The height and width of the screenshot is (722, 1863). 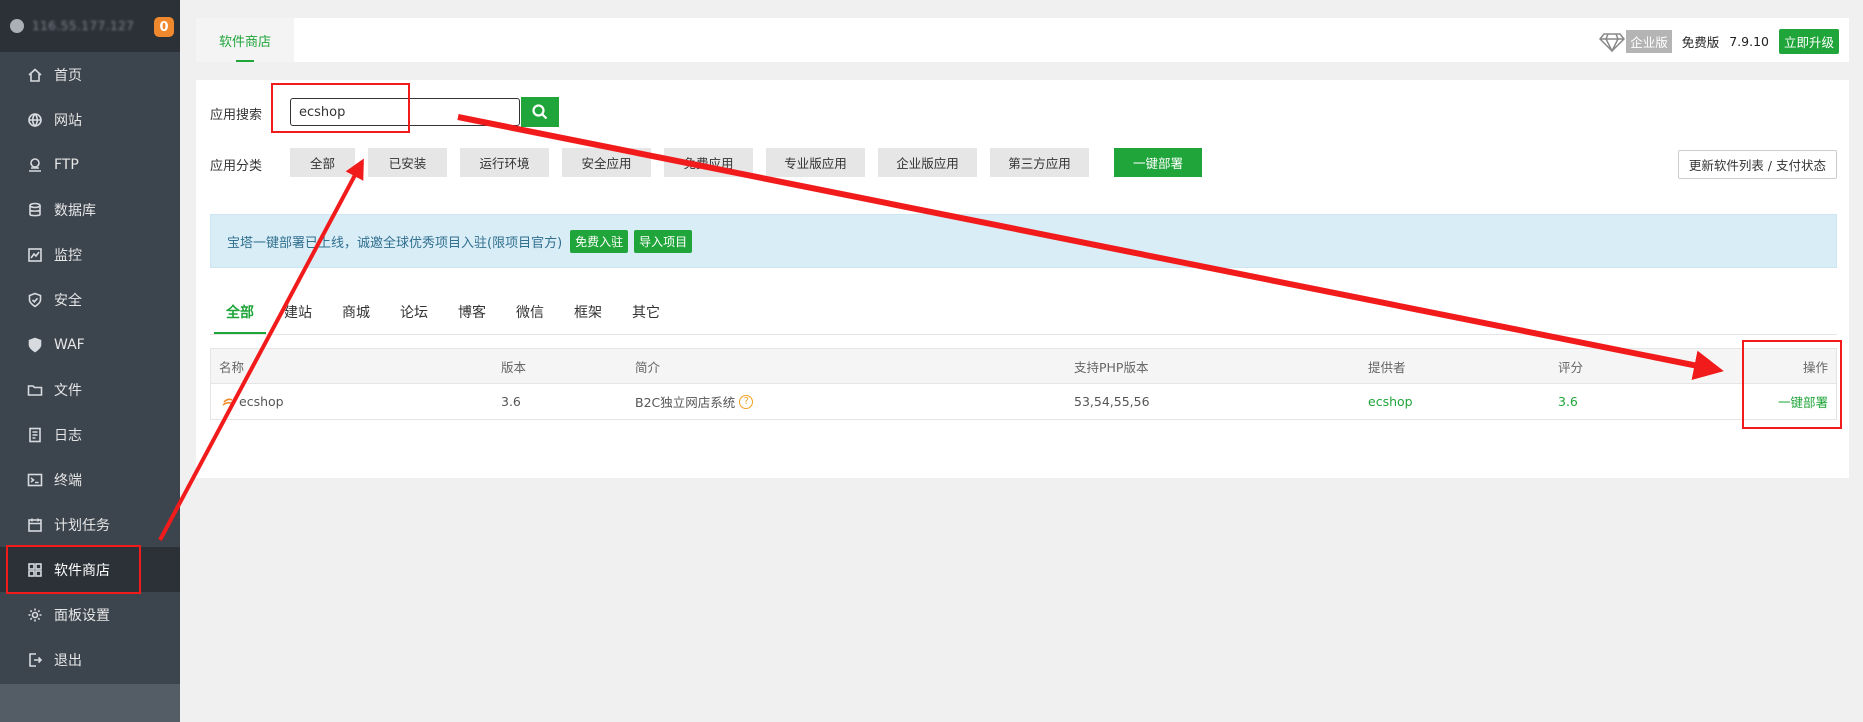 What do you see at coordinates (340, 108) in the screenshot?
I see `annotation-box-search` at bounding box center [340, 108].